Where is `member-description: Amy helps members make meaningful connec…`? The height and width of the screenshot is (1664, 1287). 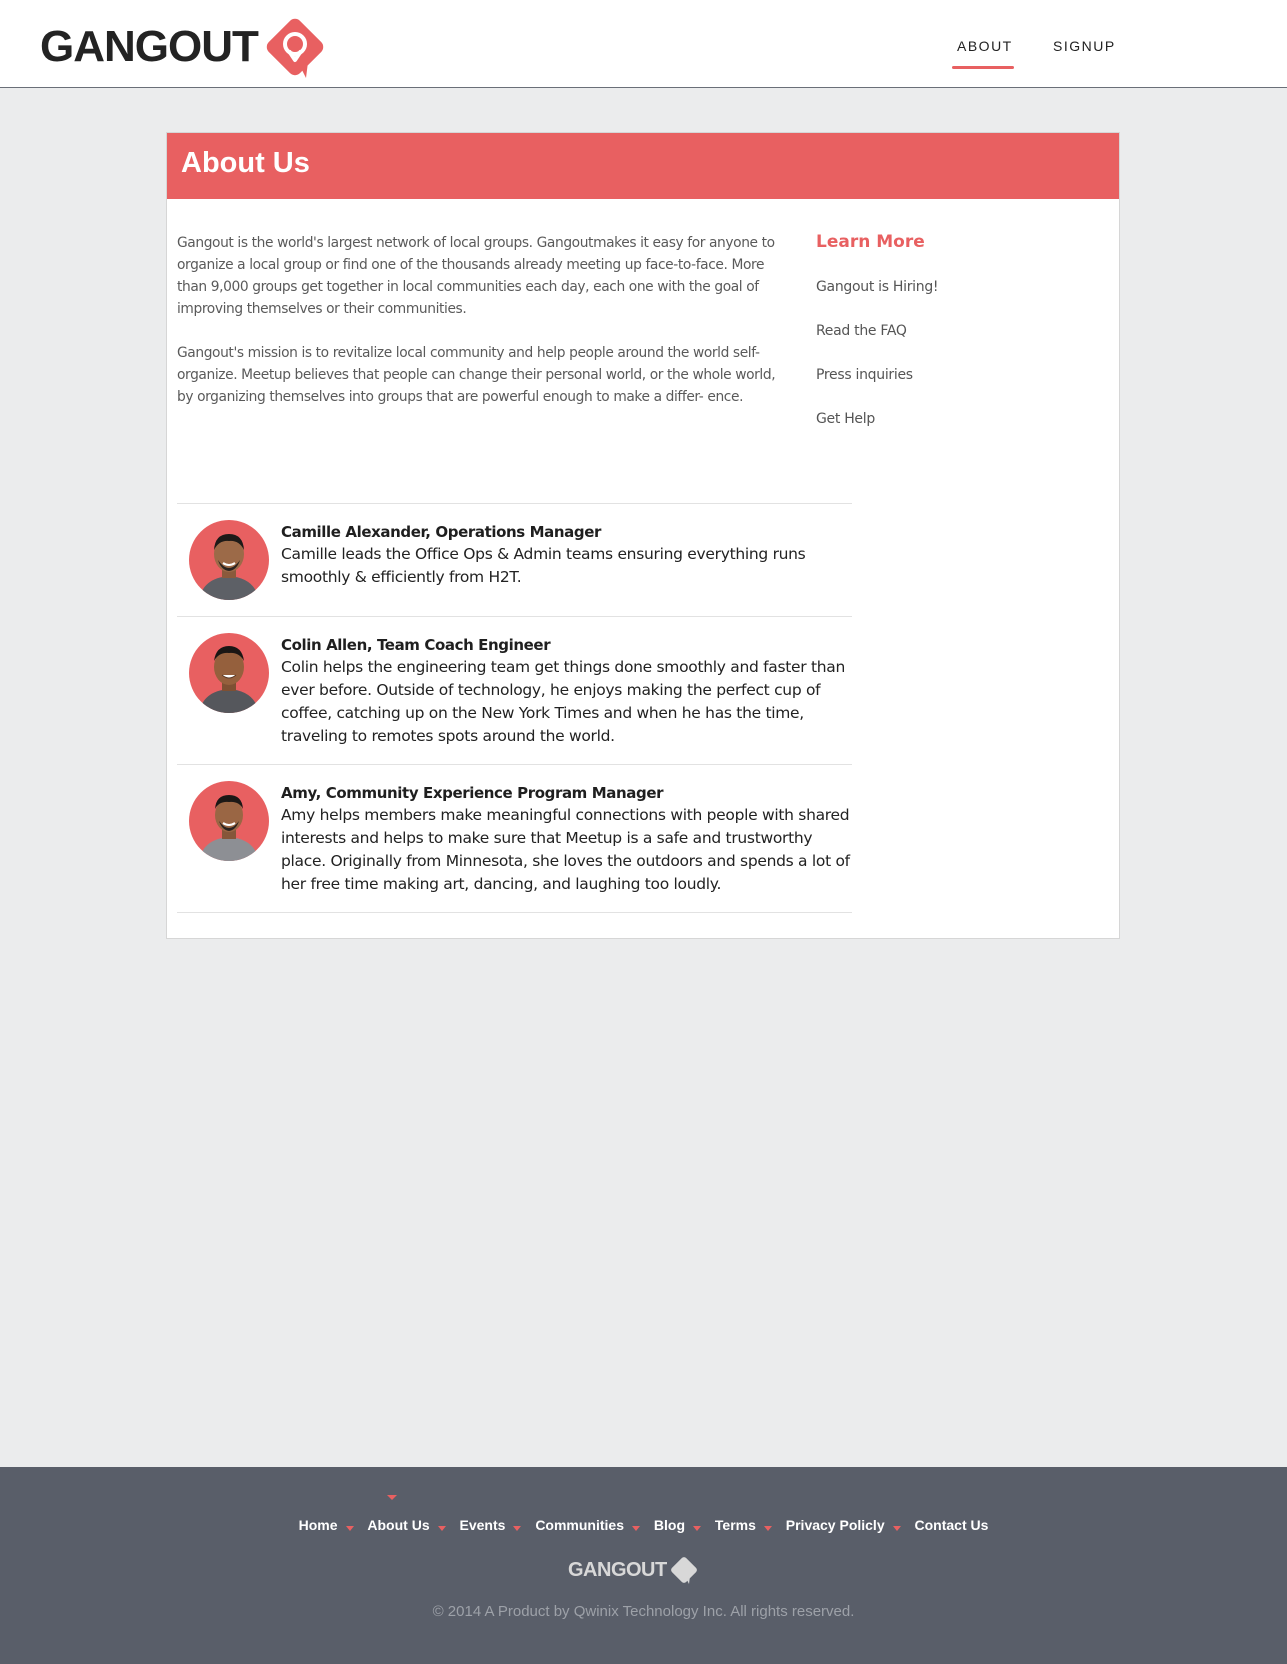 member-description: Amy helps members make meaningful connec… is located at coordinates (565, 849).